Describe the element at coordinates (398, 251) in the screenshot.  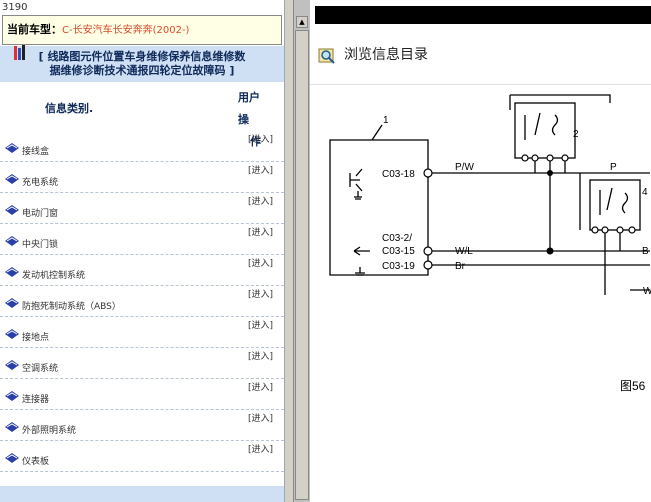
I see `diag-c0315: C03-15` at that location.